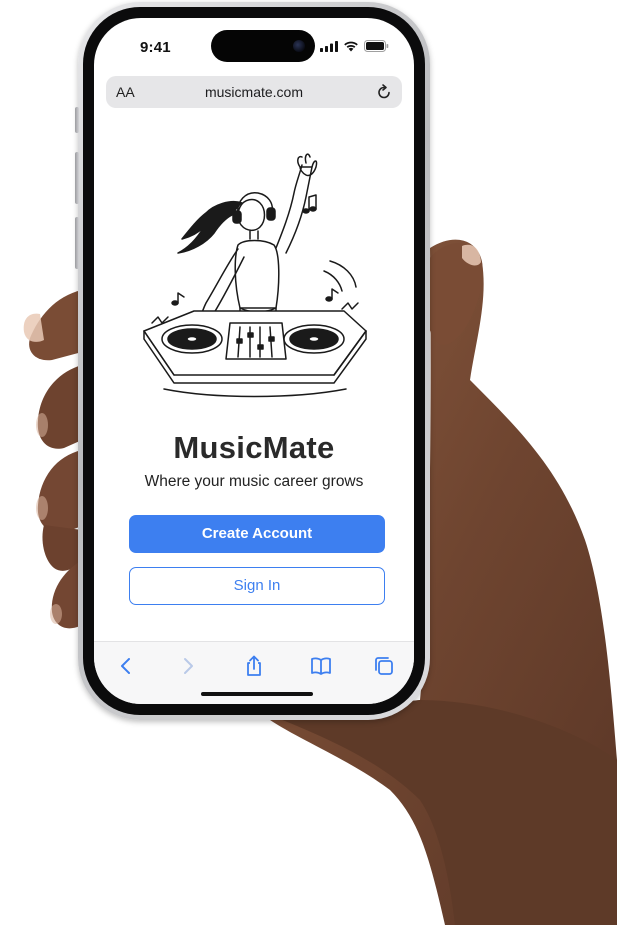 This screenshot has height=925, width=617. I want to click on status-time: 9:41, so click(155, 47).